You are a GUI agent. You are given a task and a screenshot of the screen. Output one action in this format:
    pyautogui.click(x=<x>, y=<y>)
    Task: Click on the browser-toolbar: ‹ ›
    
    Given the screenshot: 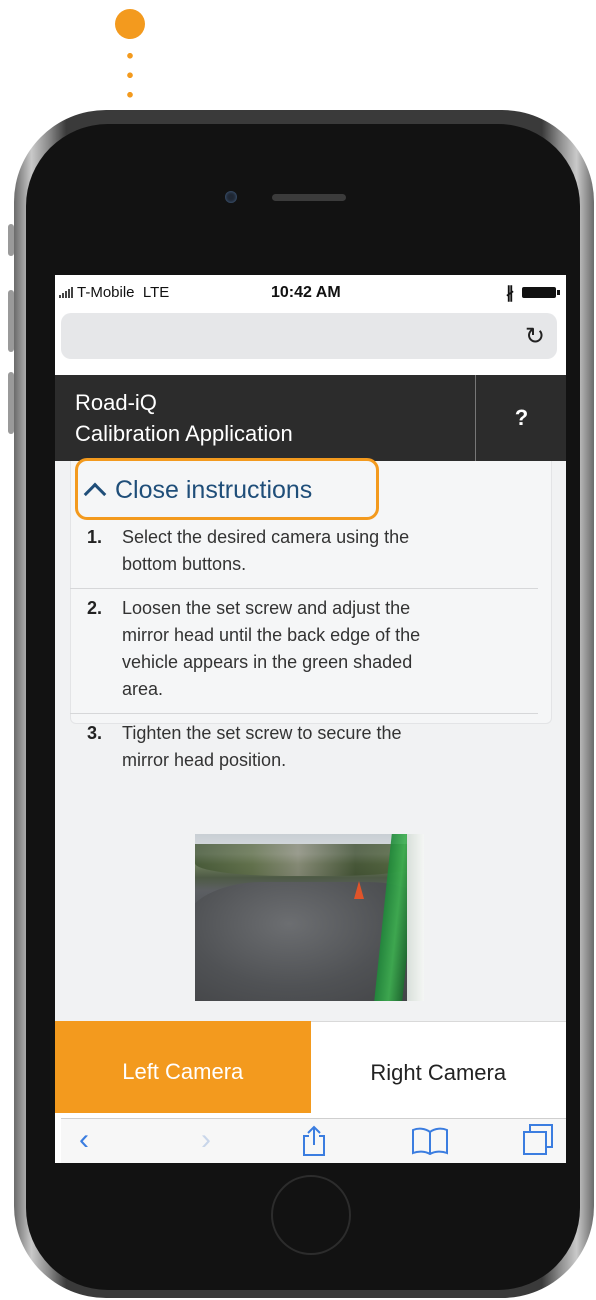 What is the action you would take?
    pyautogui.click(x=313, y=1140)
    